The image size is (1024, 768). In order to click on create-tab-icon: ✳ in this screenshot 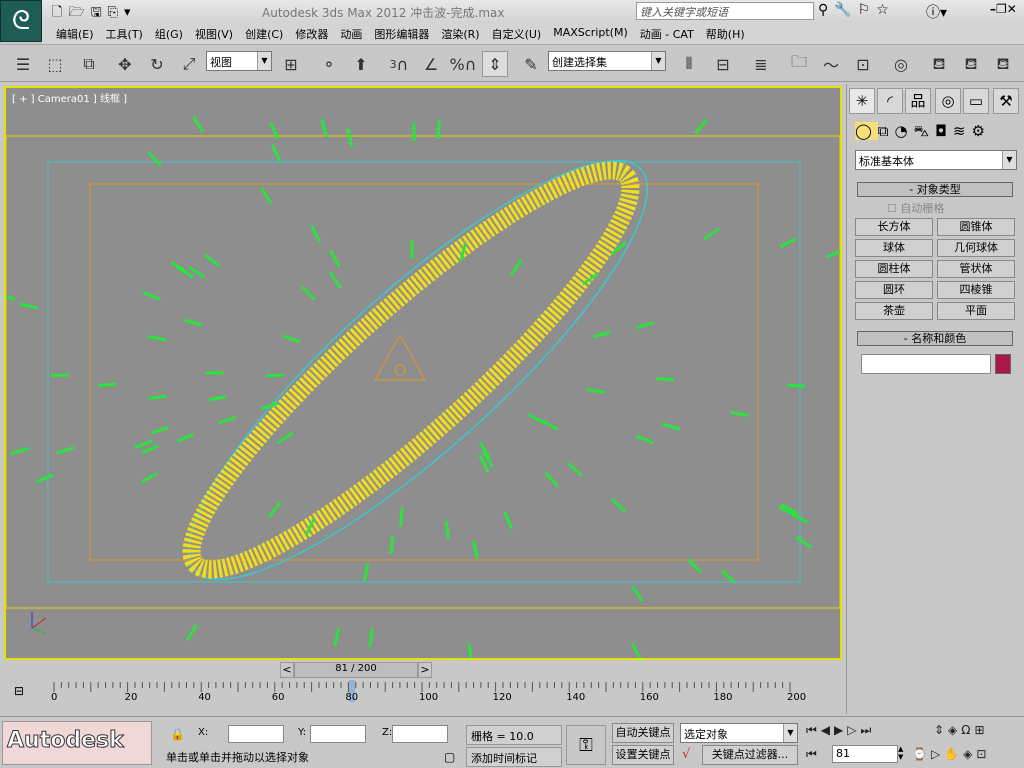, I will do `click(862, 101)`.